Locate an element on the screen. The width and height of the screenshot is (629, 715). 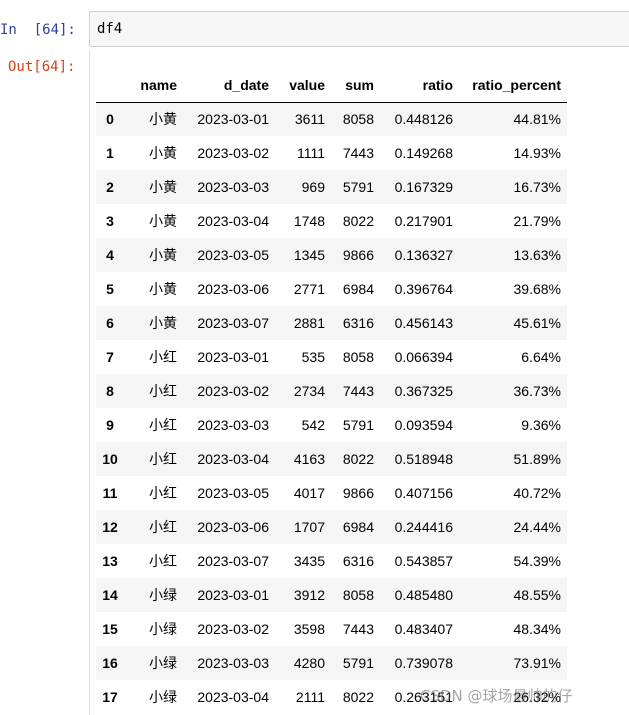
row-index: 6 is located at coordinates (110, 323).